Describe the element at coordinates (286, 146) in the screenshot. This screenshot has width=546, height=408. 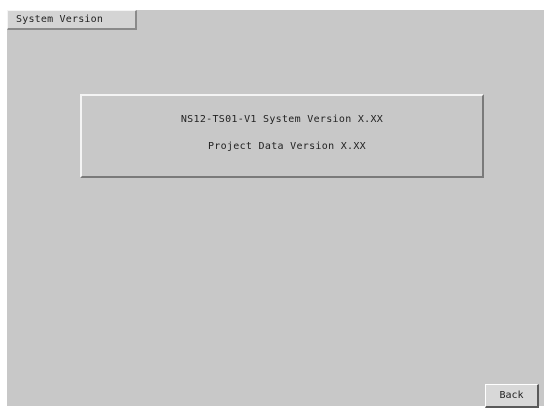
I see `project-version-text: Project Data Version X.XX` at that location.